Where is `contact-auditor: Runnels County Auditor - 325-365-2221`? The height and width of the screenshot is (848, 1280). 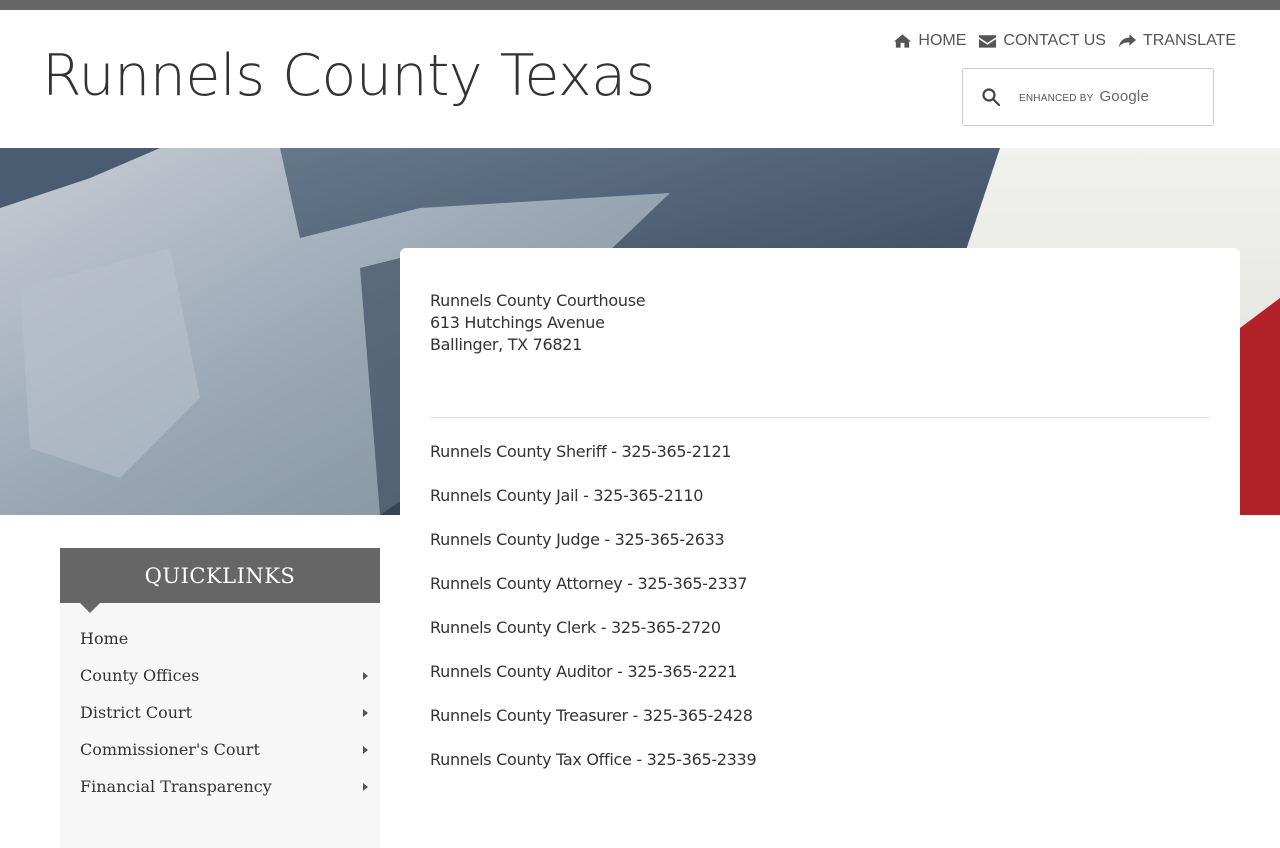
contact-auditor: Runnels County Auditor - 325-365-2221 is located at coordinates (584, 671).